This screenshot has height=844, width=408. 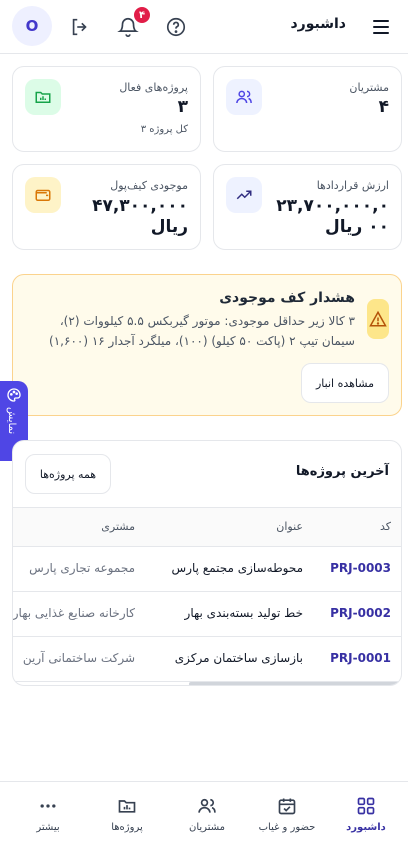 What do you see at coordinates (32, 26) in the screenshot?
I see `avatar: O` at bounding box center [32, 26].